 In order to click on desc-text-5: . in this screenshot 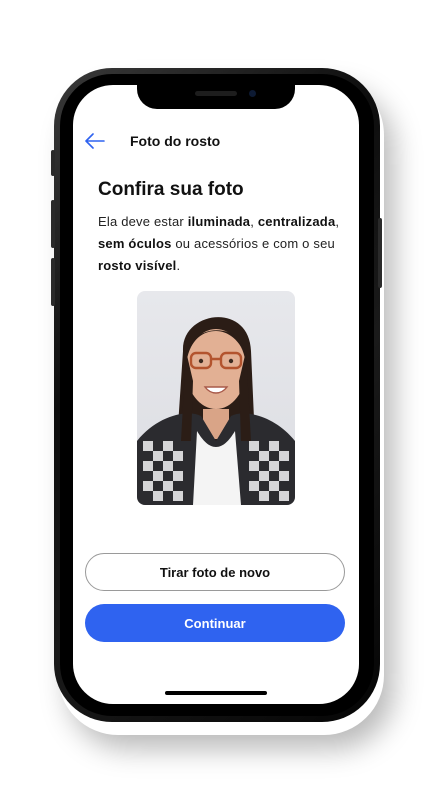, I will do `click(178, 265)`.